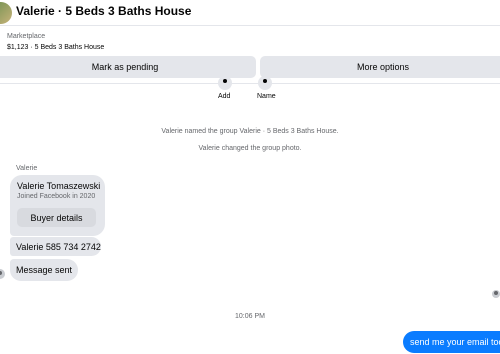  What do you see at coordinates (225, 83) in the screenshot?
I see `add-person-icon` at bounding box center [225, 83].